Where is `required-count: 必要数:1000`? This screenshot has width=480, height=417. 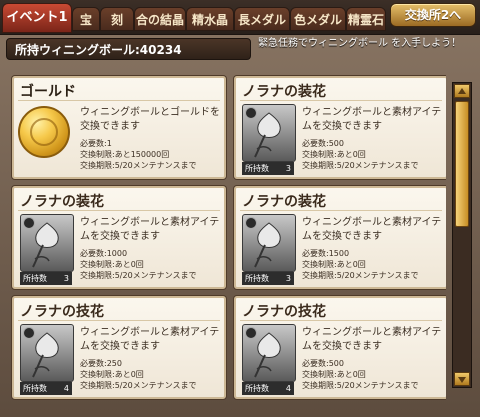 required-count: 必要数:1000 is located at coordinates (104, 253).